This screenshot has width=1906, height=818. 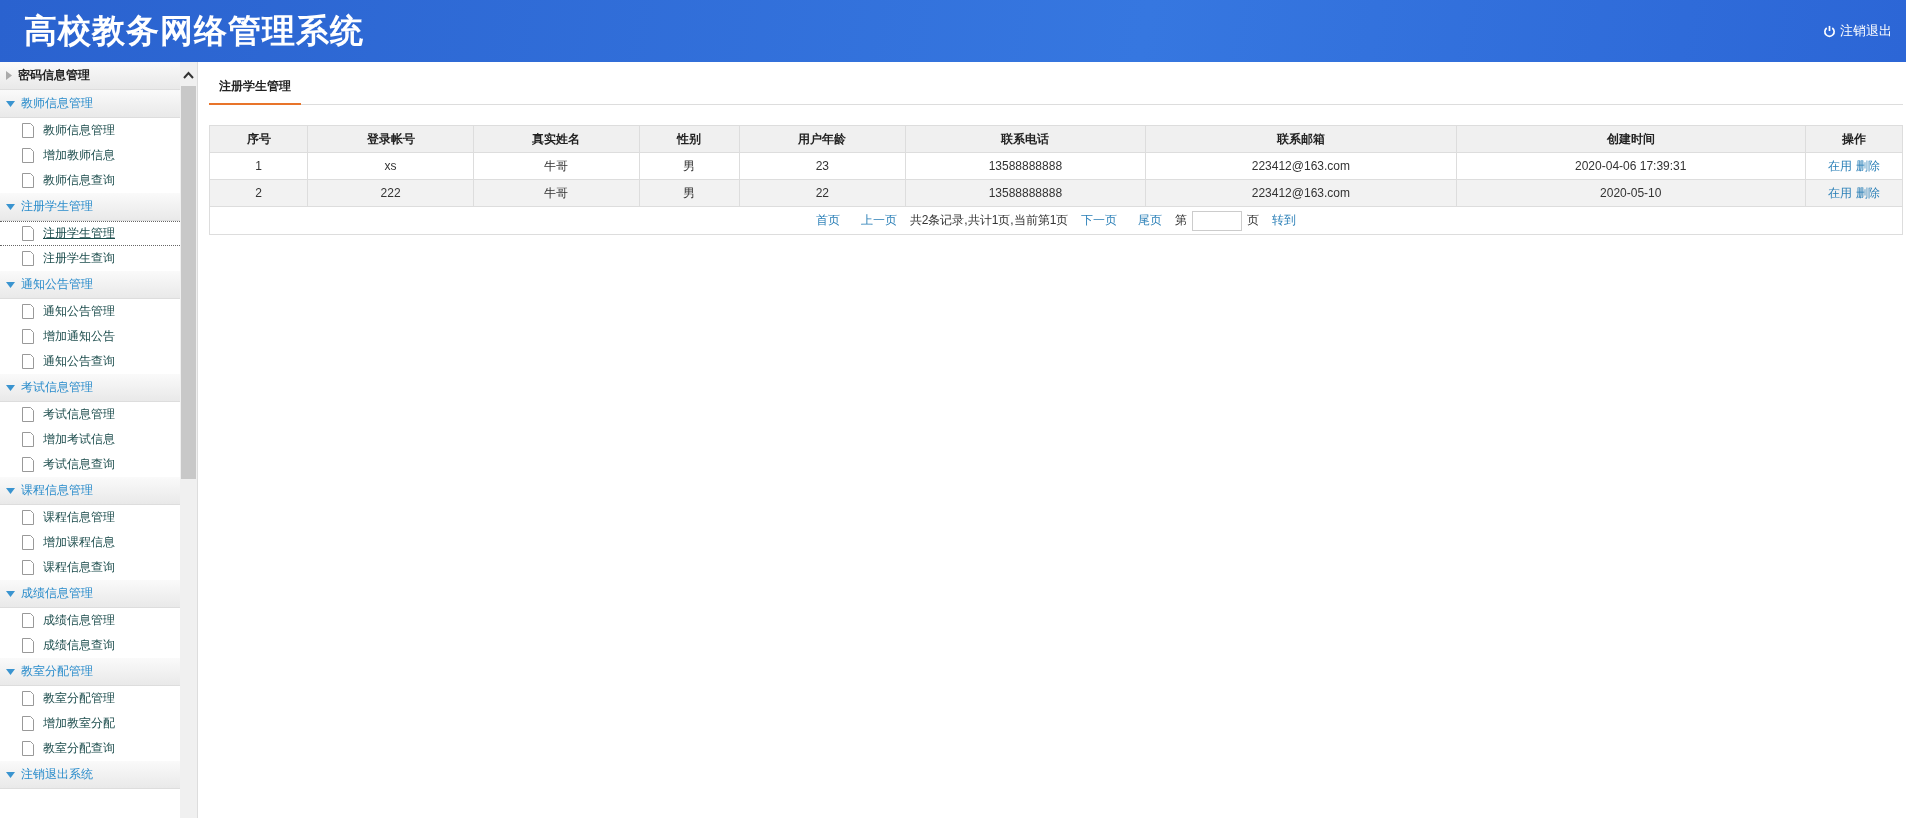 I want to click on page-number-field, so click(x=1217, y=220).